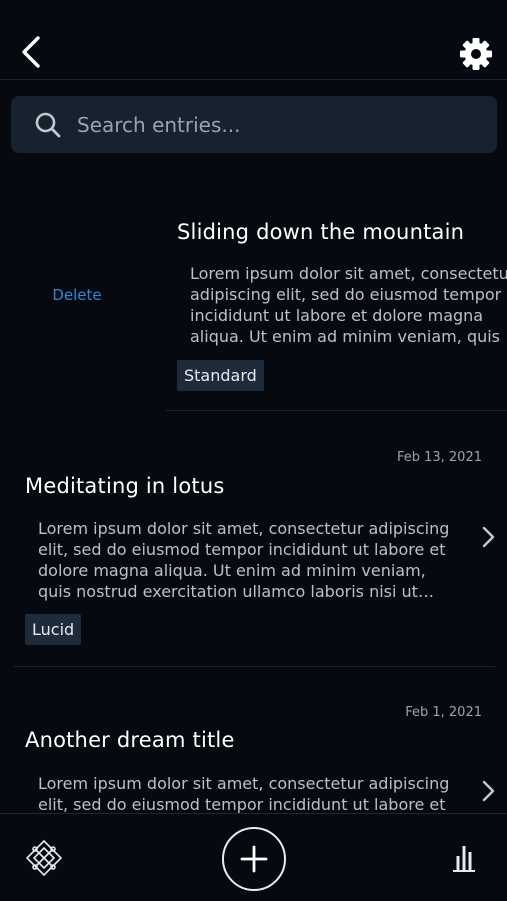 The height and width of the screenshot is (901, 507). I want to click on chevron-left-icon, so click(31, 52).